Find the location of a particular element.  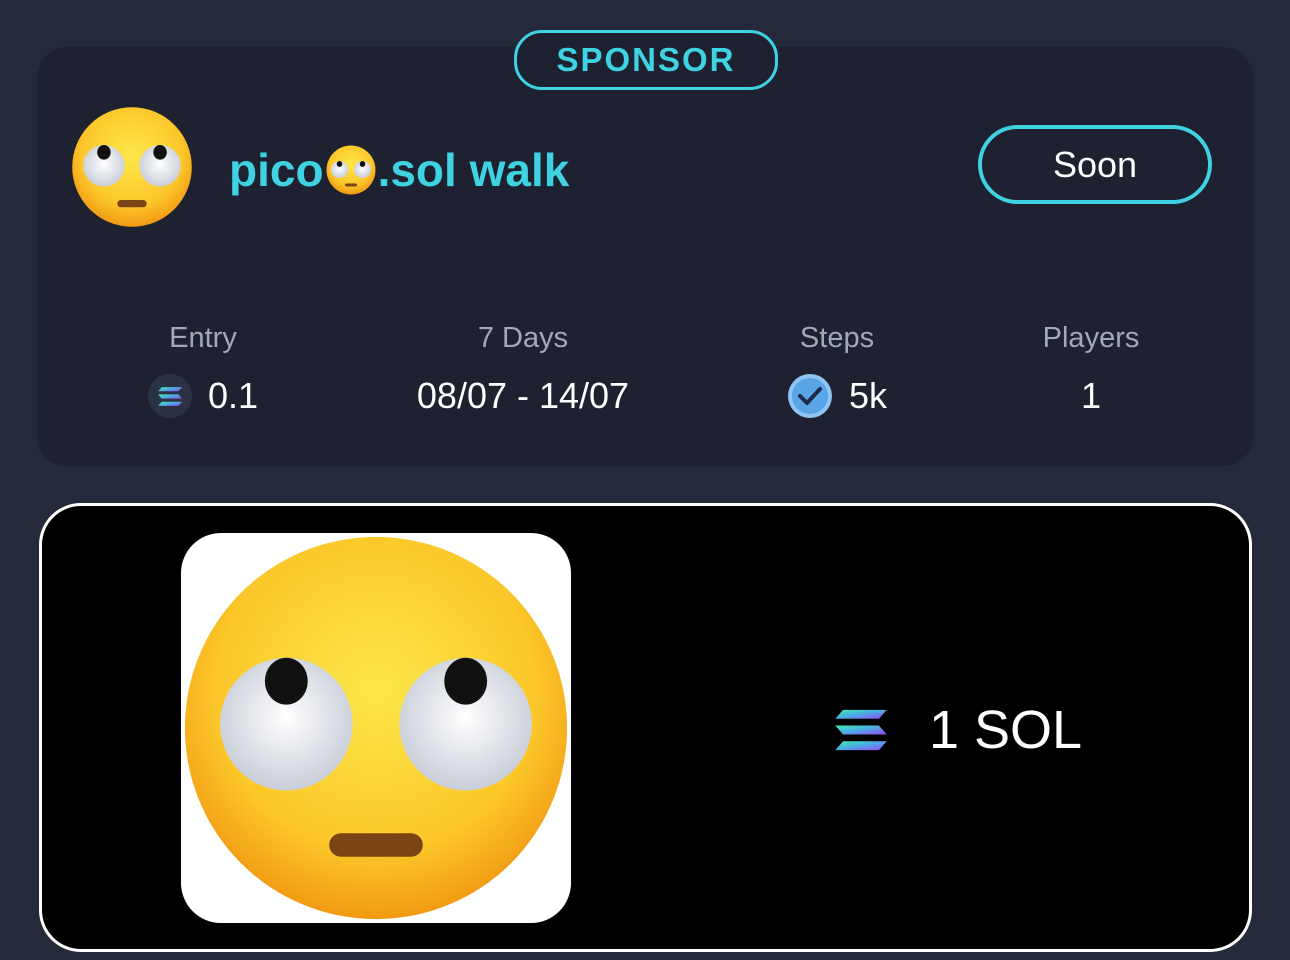

date-range: 08/07 - 14/07 is located at coordinates (523, 395).